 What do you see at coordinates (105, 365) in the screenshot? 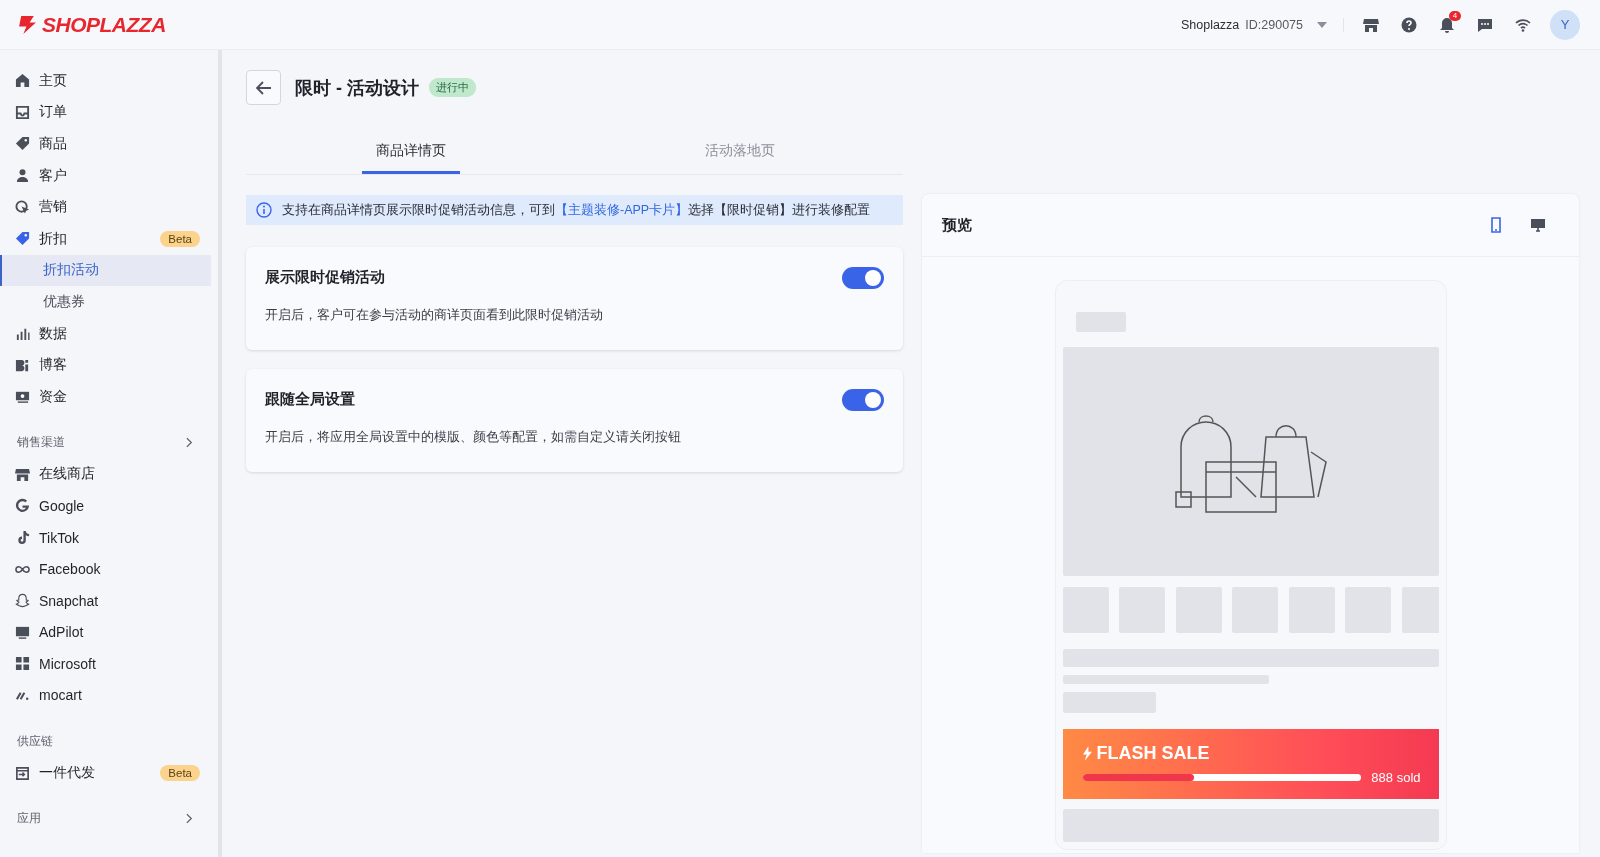
I see `sidebar-item: 博客` at bounding box center [105, 365].